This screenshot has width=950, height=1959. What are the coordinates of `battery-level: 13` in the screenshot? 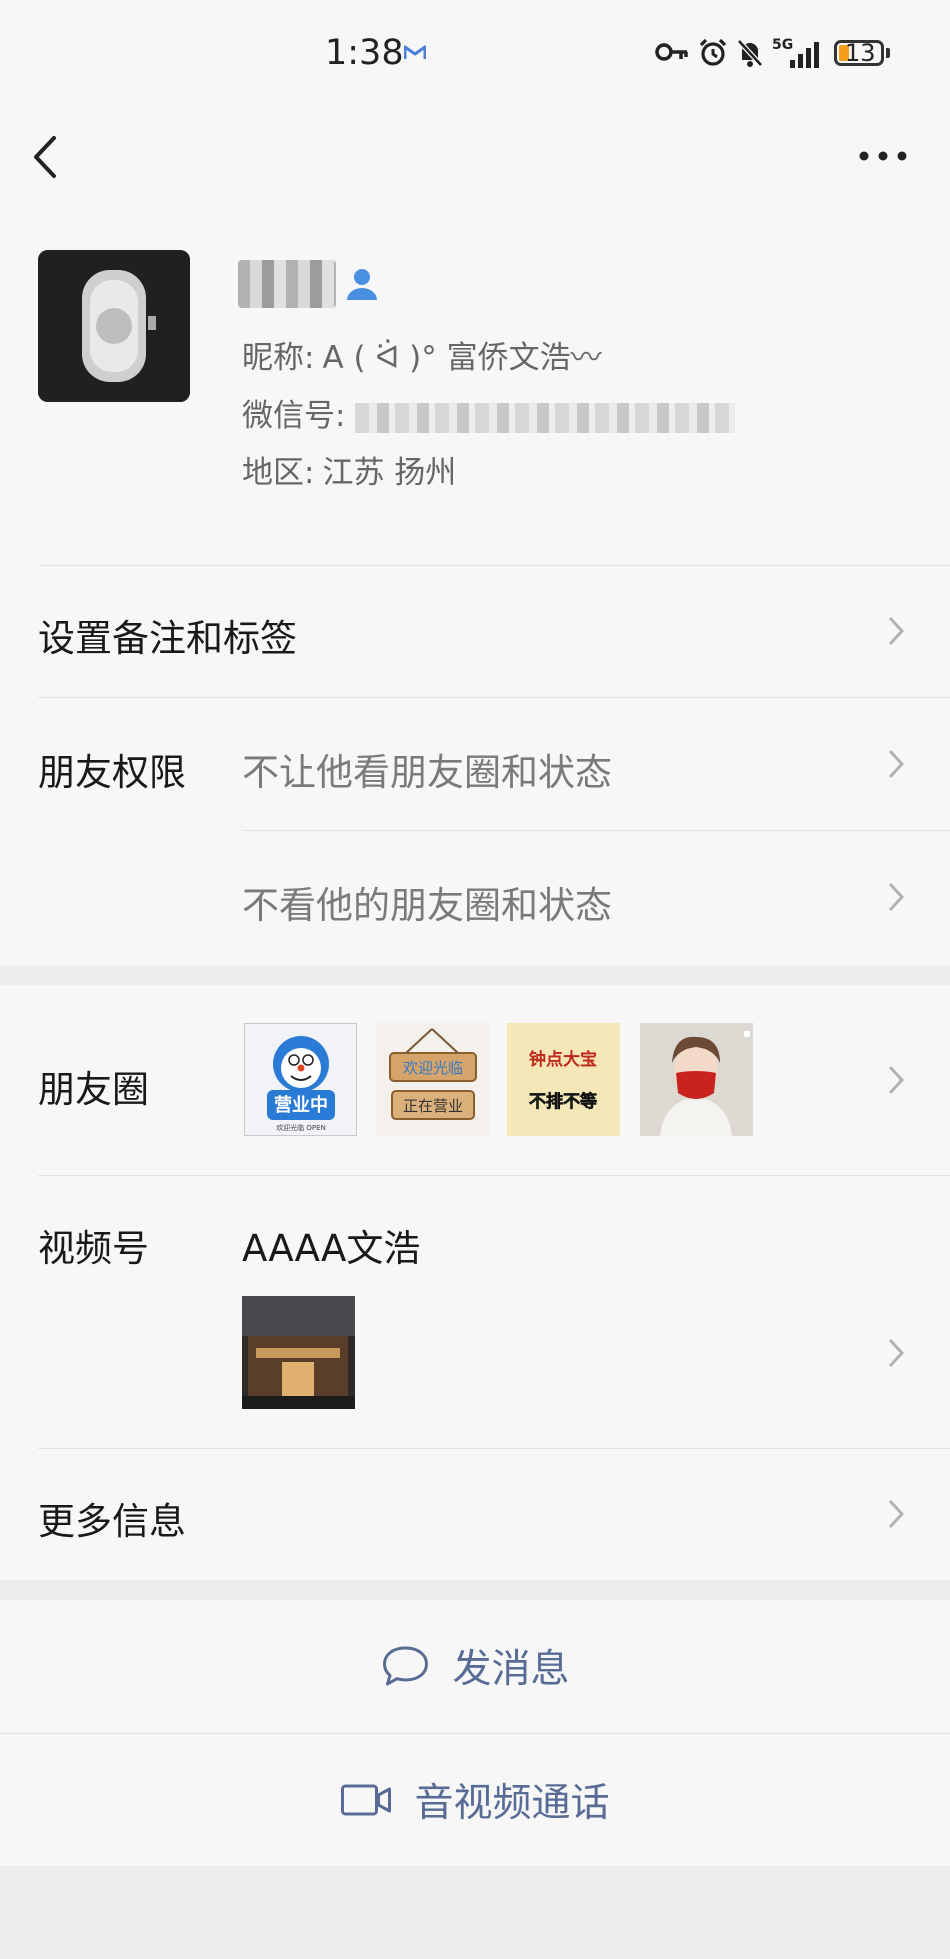 It's located at (860, 53).